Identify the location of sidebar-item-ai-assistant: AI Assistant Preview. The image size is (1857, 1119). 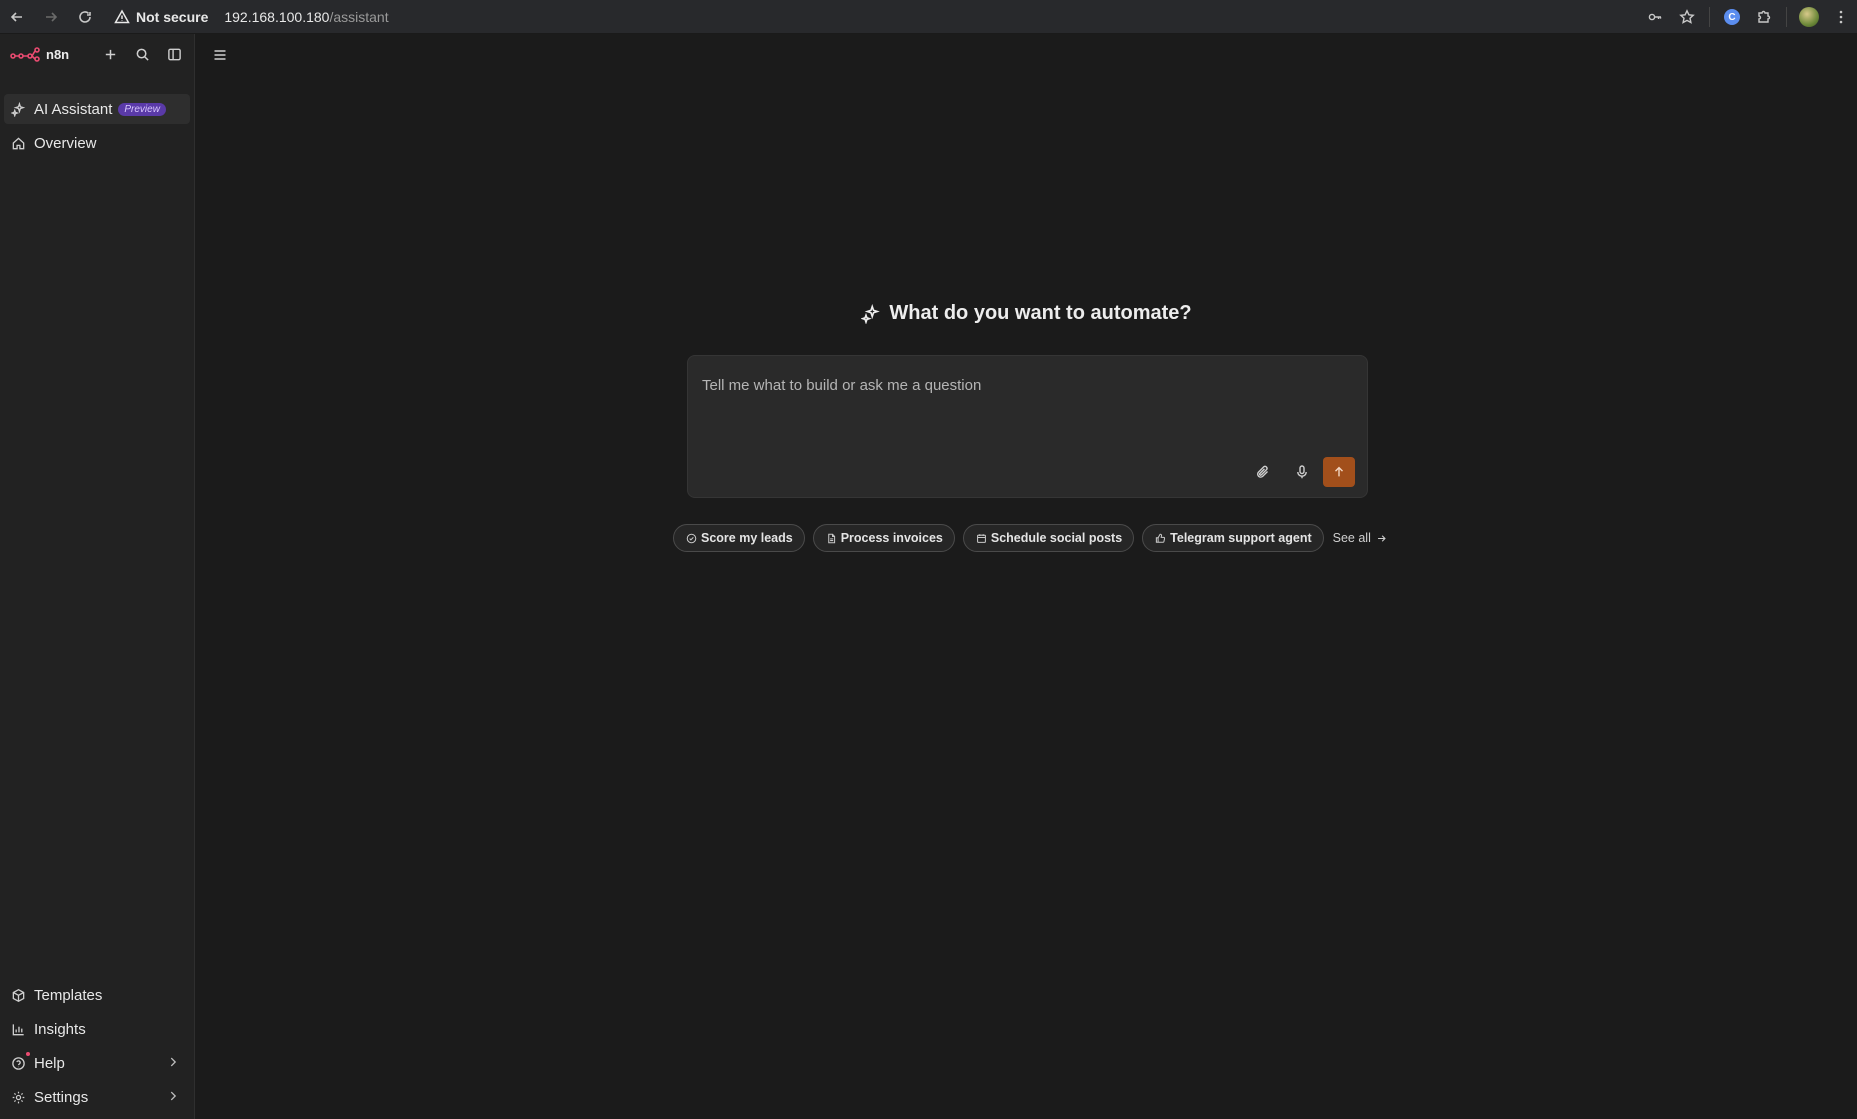
(97, 109).